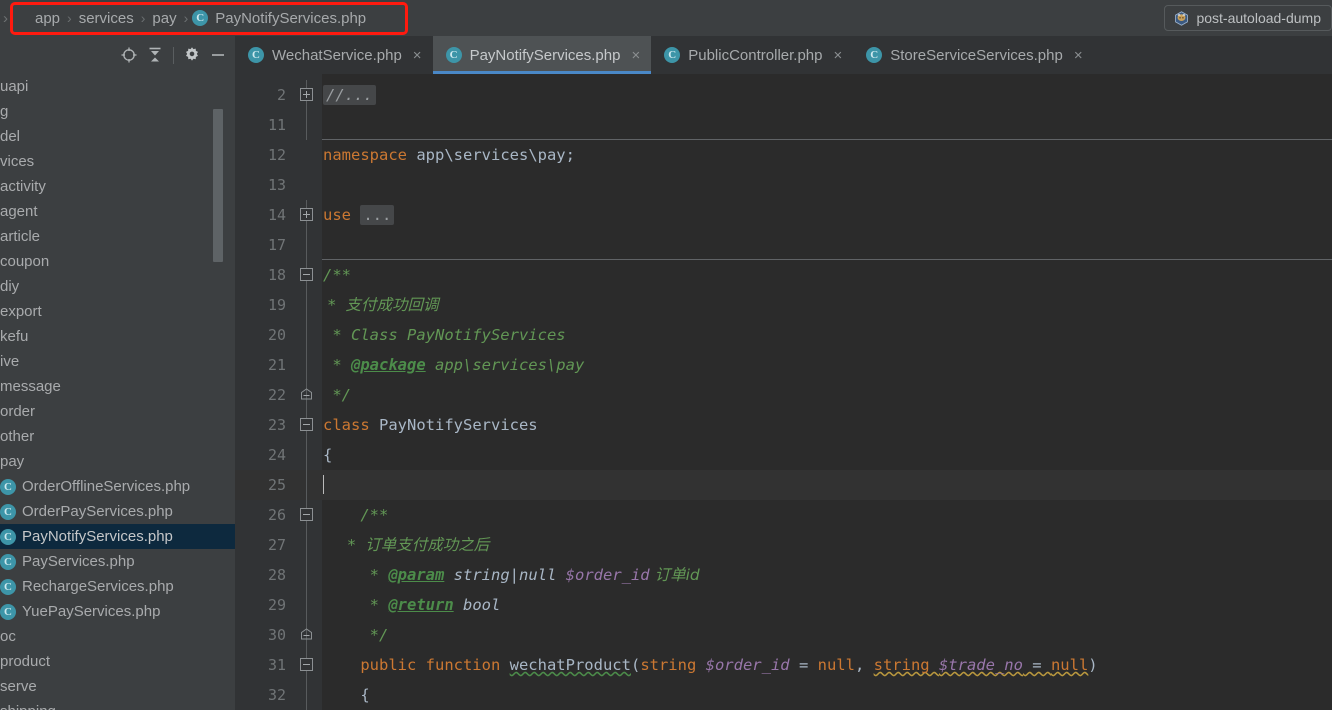 Image resolution: width=1332 pixels, height=710 pixels. What do you see at coordinates (129, 55) in the screenshot?
I see `locate-file-button` at bounding box center [129, 55].